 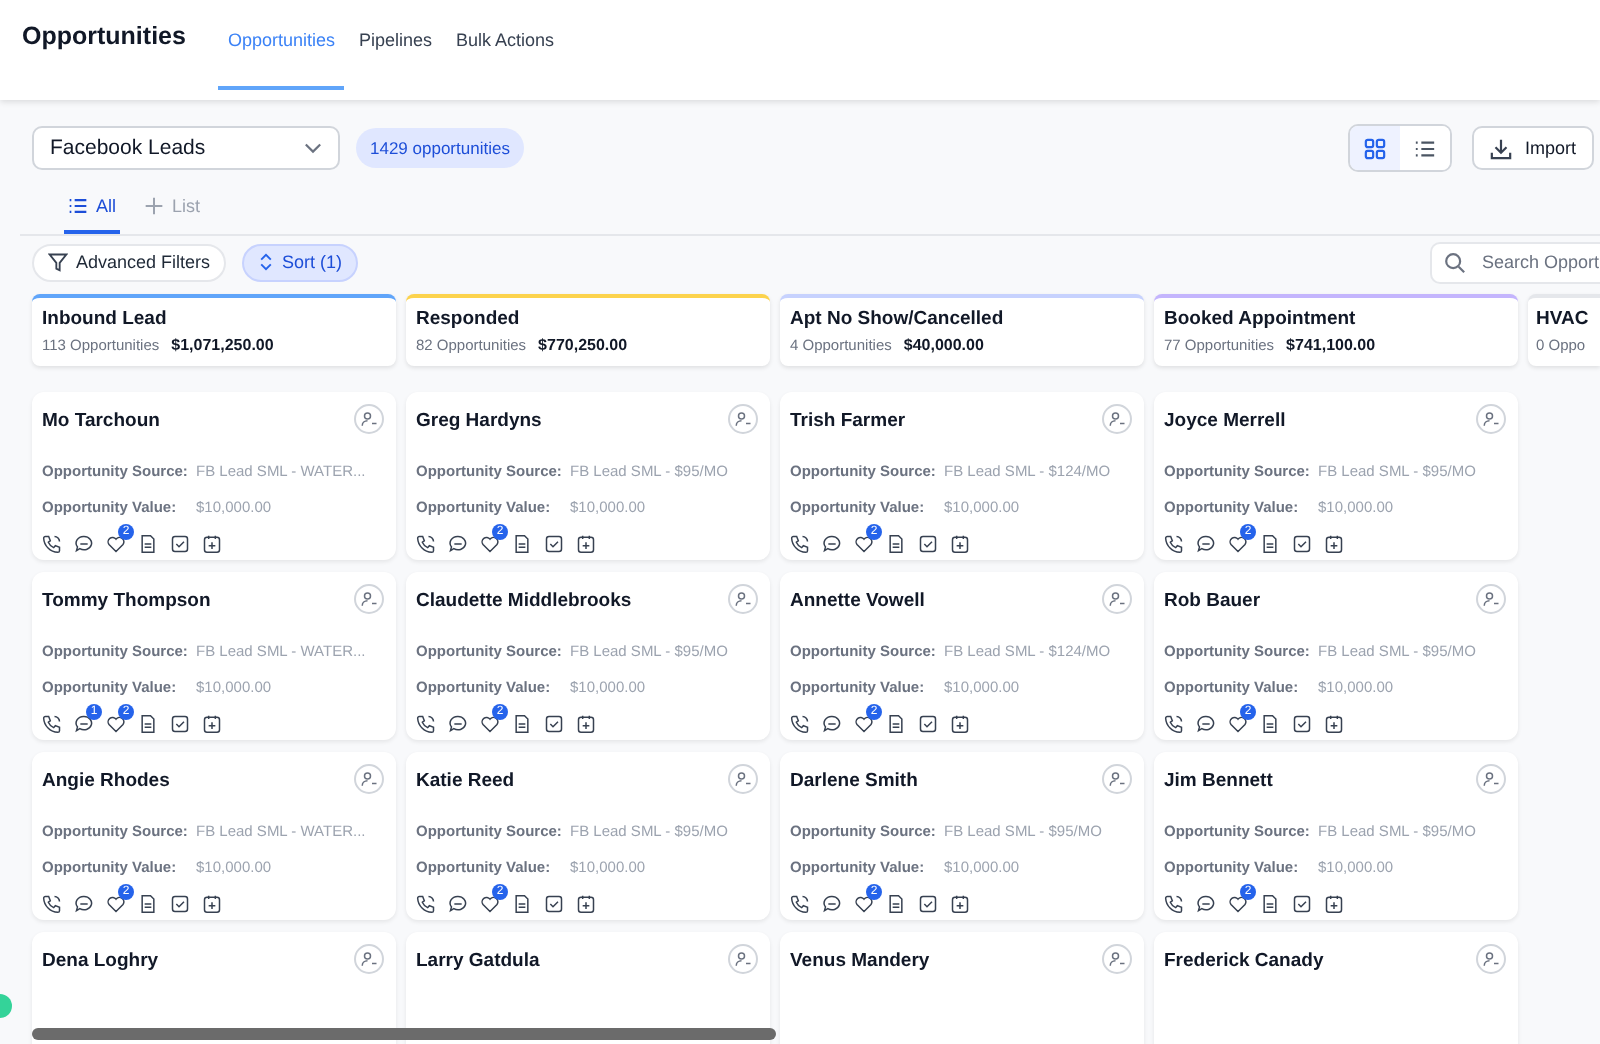 What do you see at coordinates (962, 988) in the screenshot?
I see `opportunity-card: Venus Mandery` at bounding box center [962, 988].